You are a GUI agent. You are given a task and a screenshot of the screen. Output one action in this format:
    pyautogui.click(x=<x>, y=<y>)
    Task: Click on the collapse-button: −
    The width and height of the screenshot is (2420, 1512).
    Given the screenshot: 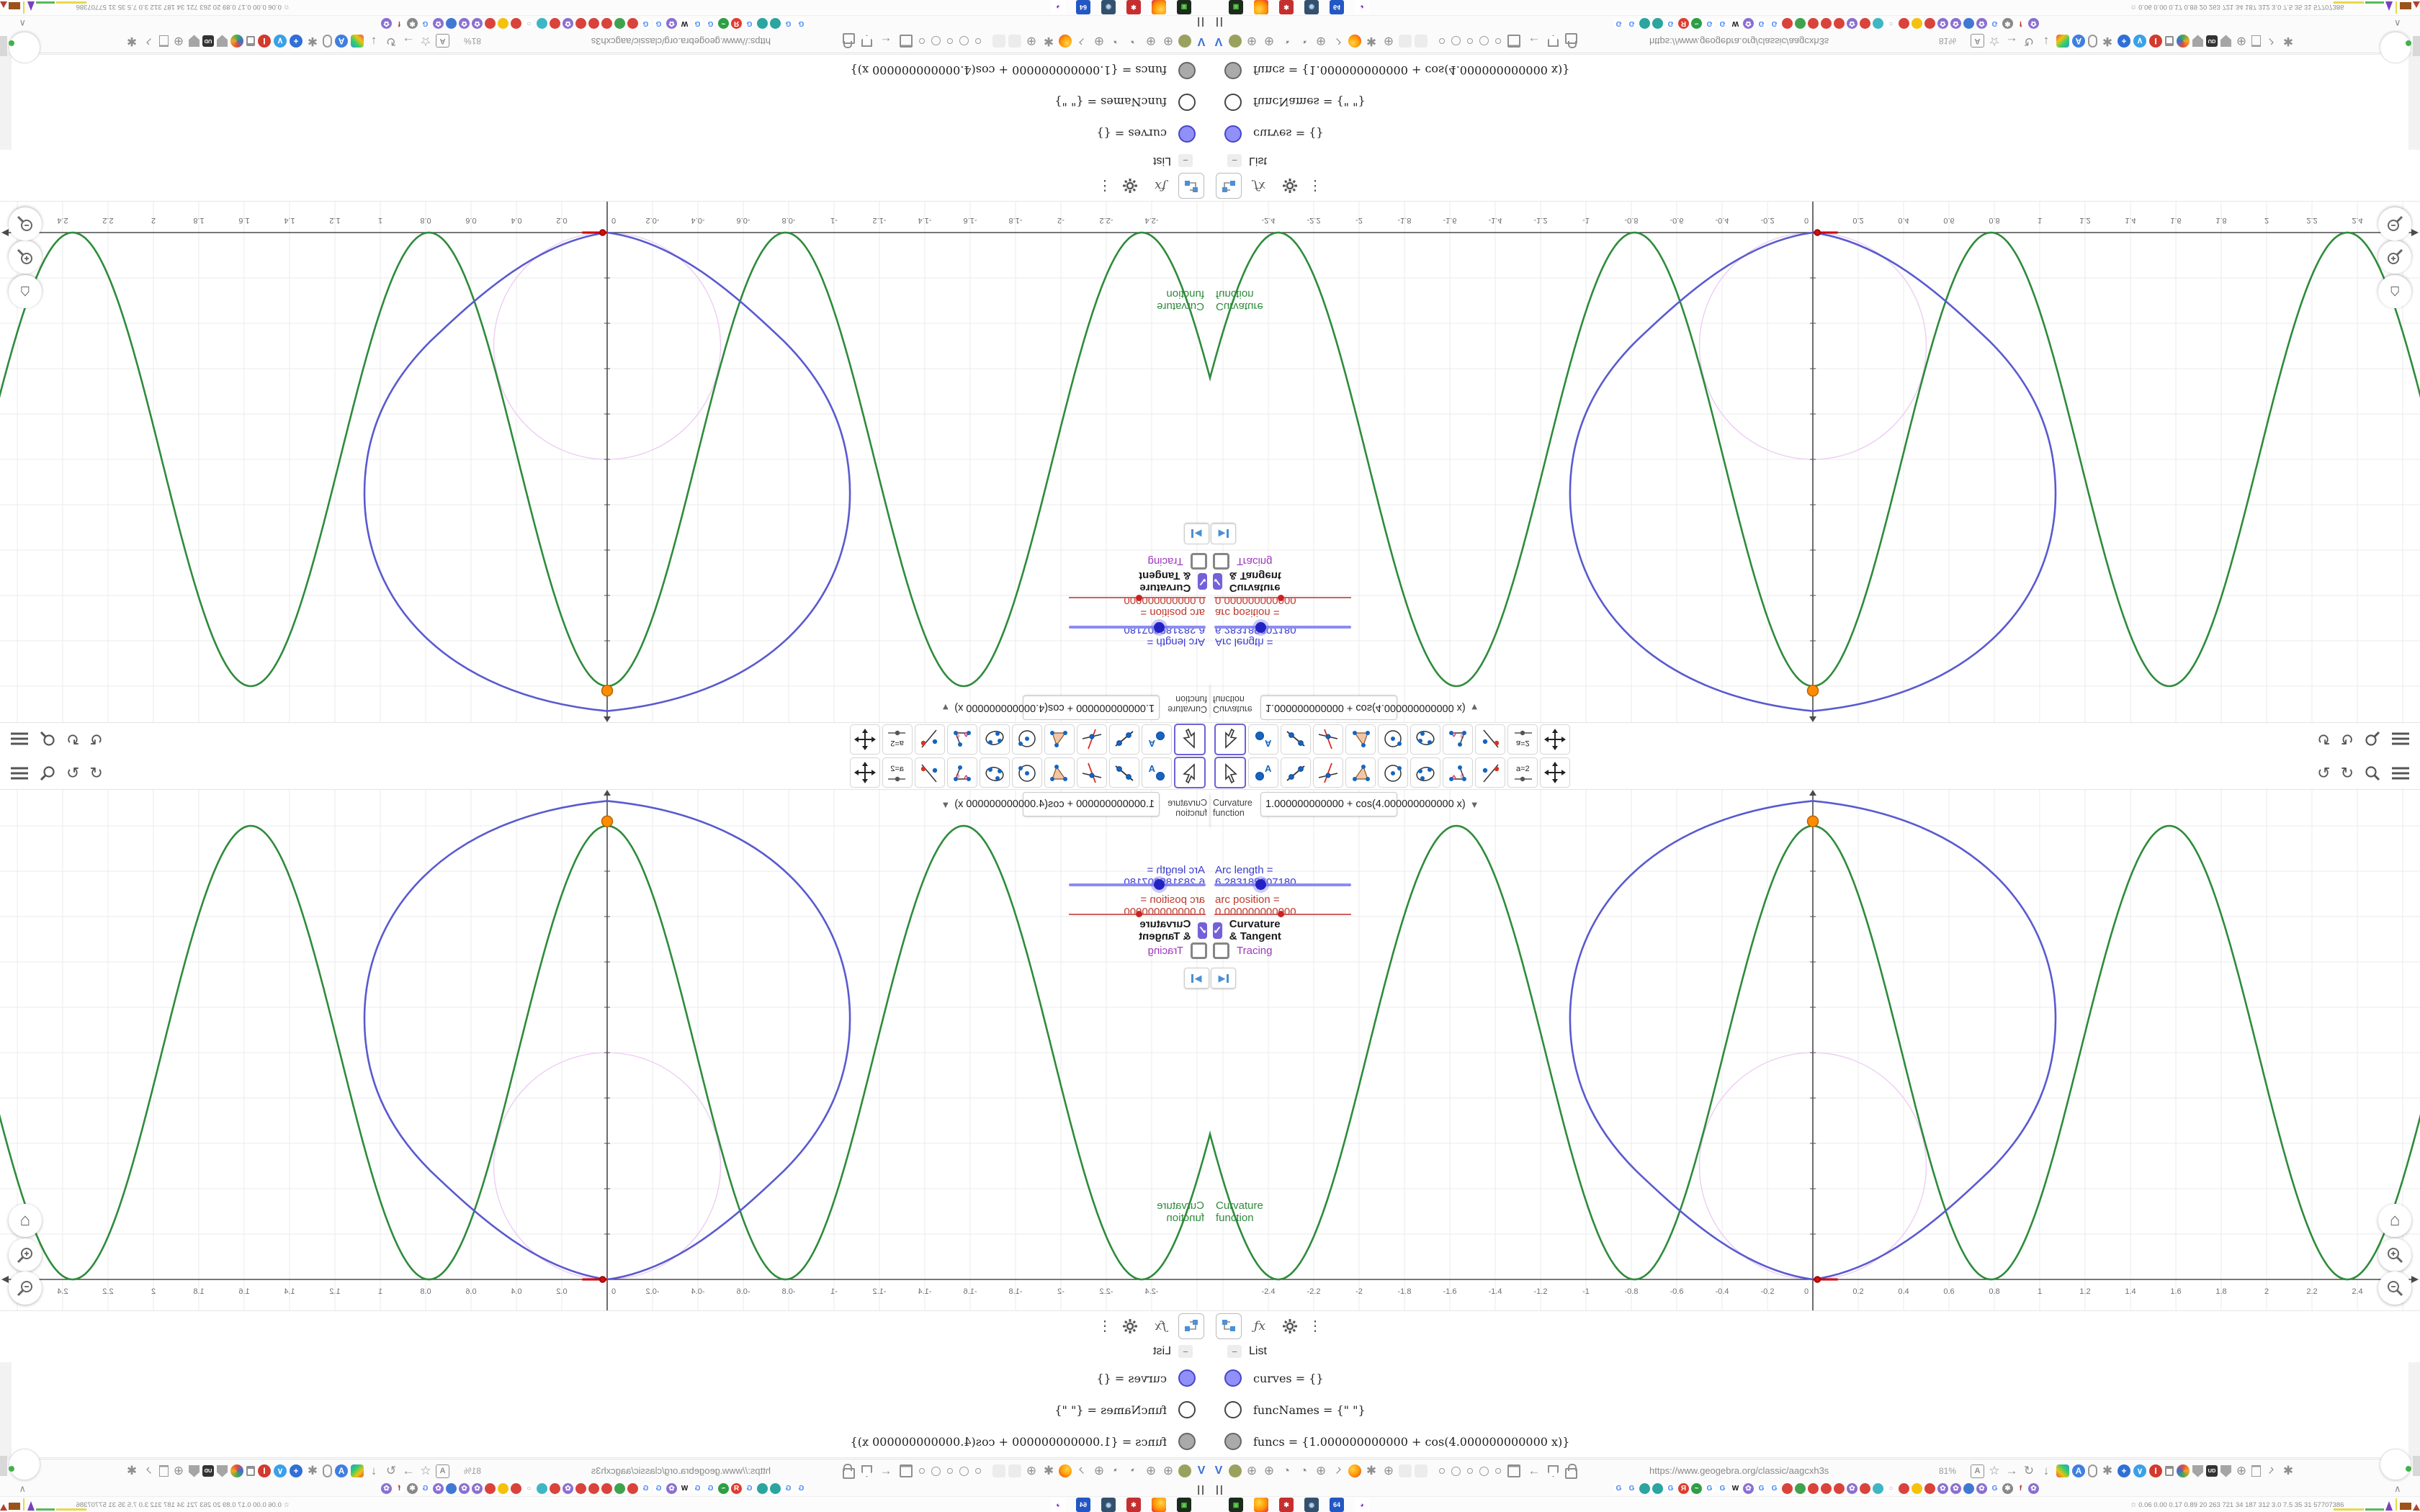 What is the action you would take?
    pyautogui.click(x=1185, y=160)
    